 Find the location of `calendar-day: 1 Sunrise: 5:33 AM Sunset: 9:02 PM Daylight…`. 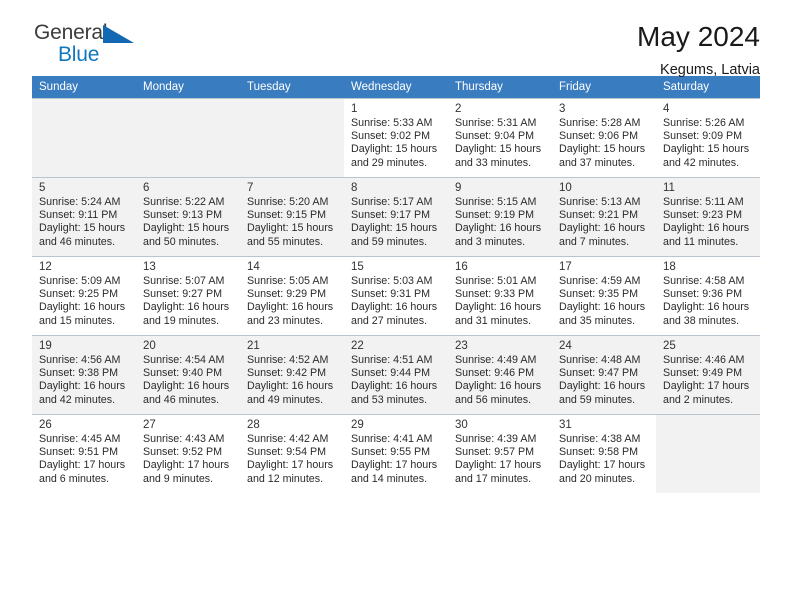

calendar-day: 1 Sunrise: 5:33 AM Sunset: 9:02 PM Daylight… is located at coordinates (396, 138).